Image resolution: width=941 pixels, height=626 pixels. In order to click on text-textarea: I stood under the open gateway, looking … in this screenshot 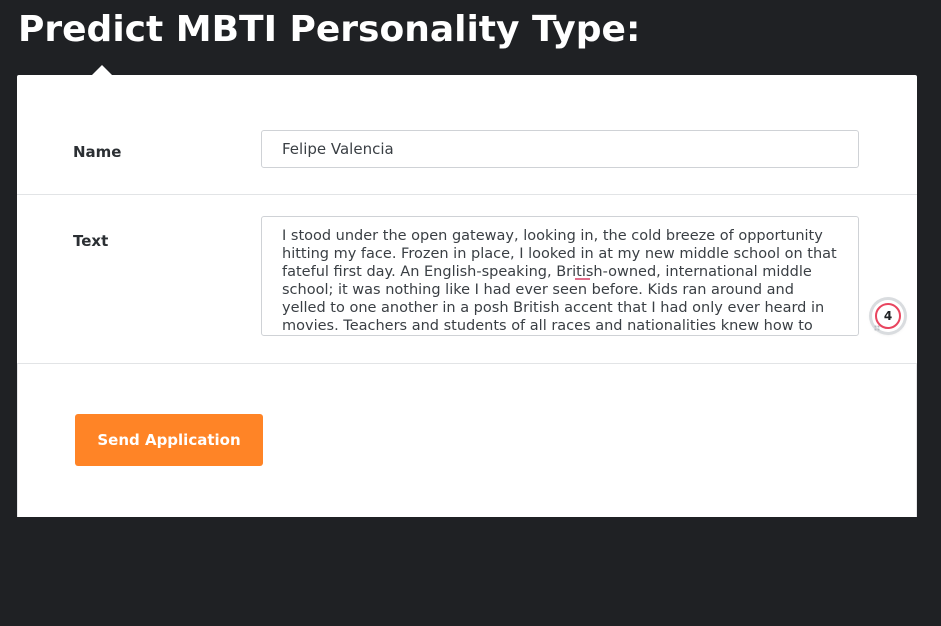, I will do `click(560, 276)`.